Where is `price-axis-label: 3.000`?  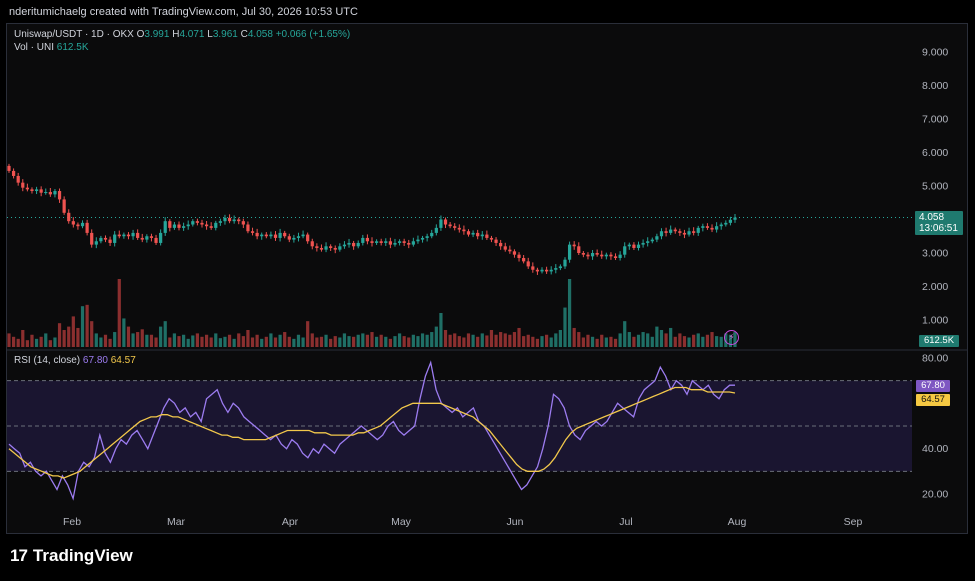
price-axis-label: 3.000 is located at coordinates (935, 254).